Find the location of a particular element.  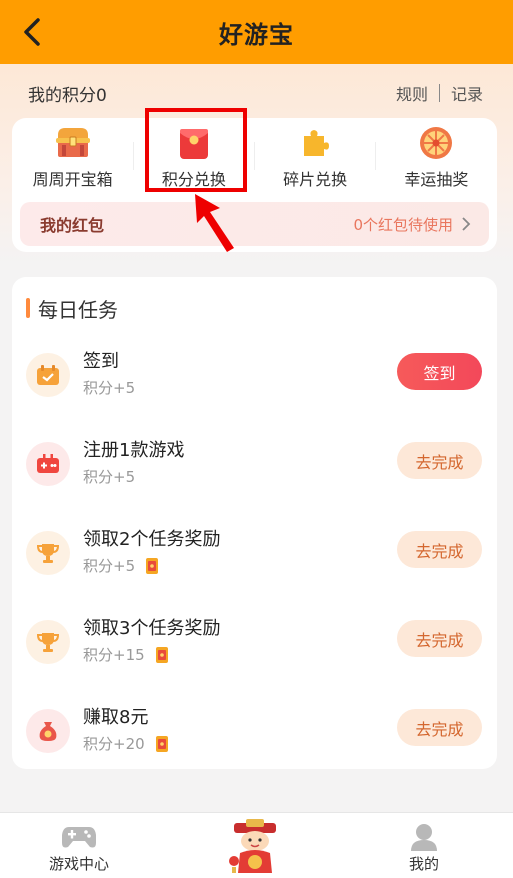

redbag-count-text: 0个红包待使用 is located at coordinates (403, 224).